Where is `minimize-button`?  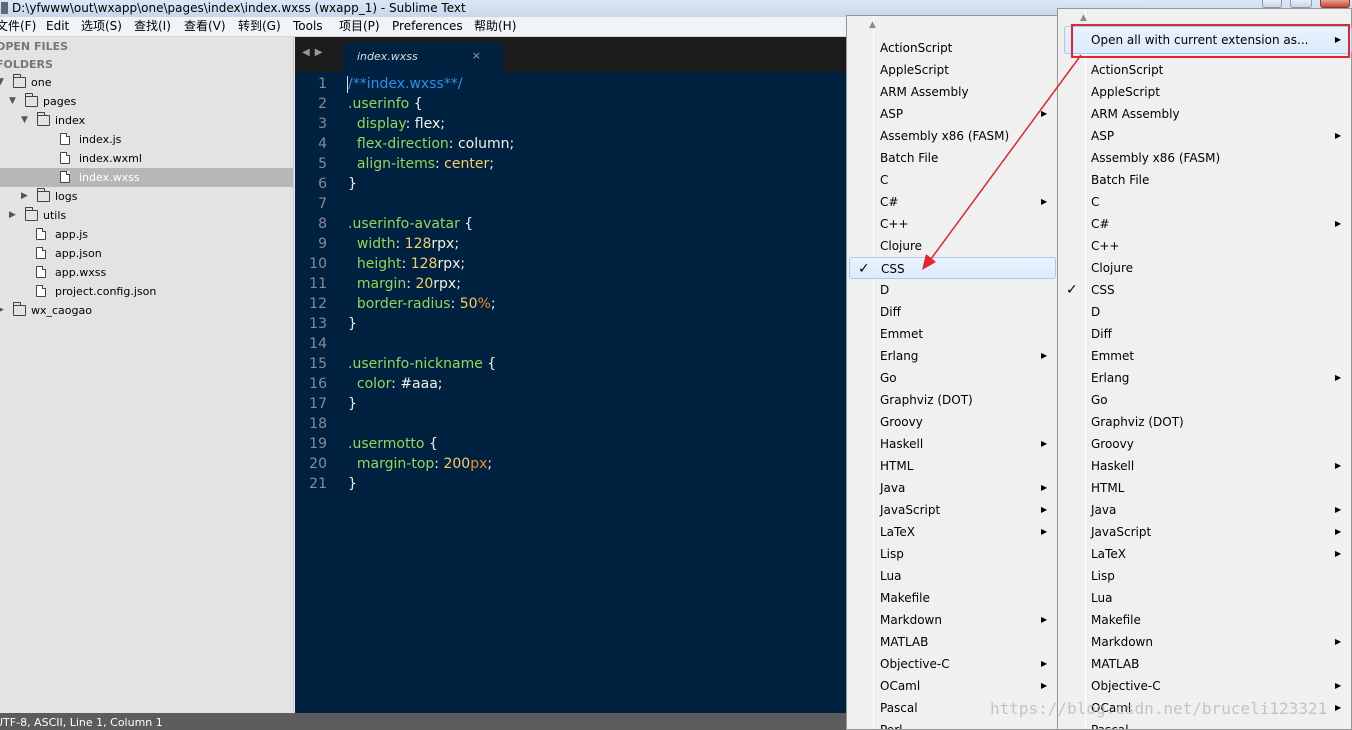 minimize-button is located at coordinates (1272, 4).